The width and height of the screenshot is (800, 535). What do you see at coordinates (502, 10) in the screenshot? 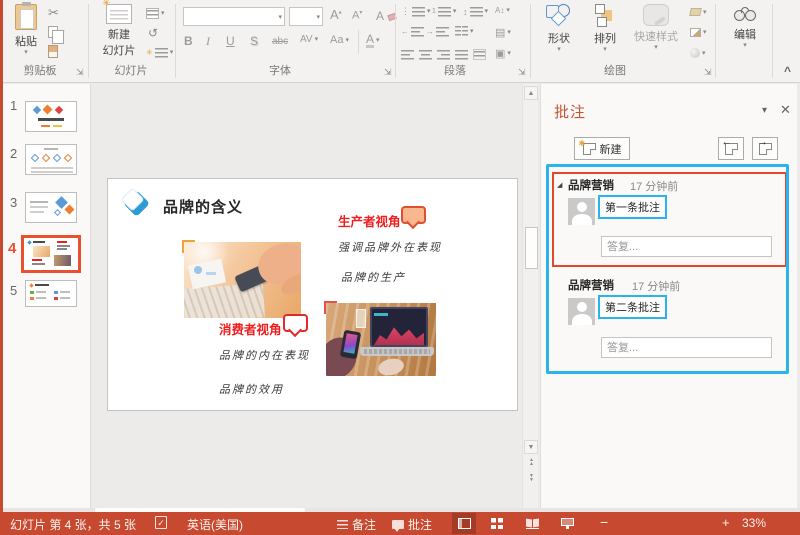
I see `text-direction-button: A↕ ▾` at bounding box center [502, 10].